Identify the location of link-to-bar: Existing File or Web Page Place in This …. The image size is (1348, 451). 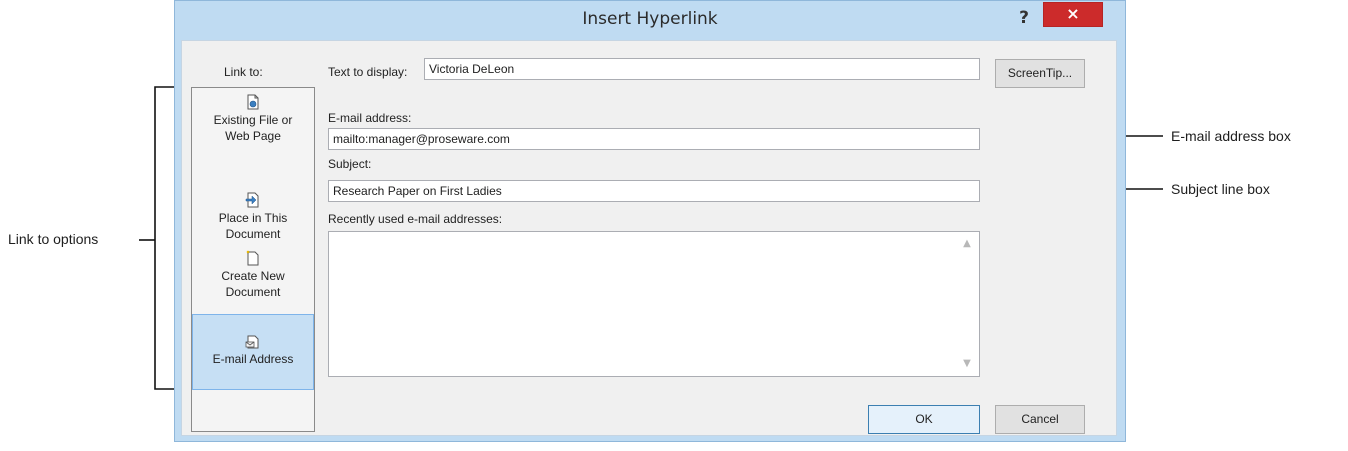
(253, 259).